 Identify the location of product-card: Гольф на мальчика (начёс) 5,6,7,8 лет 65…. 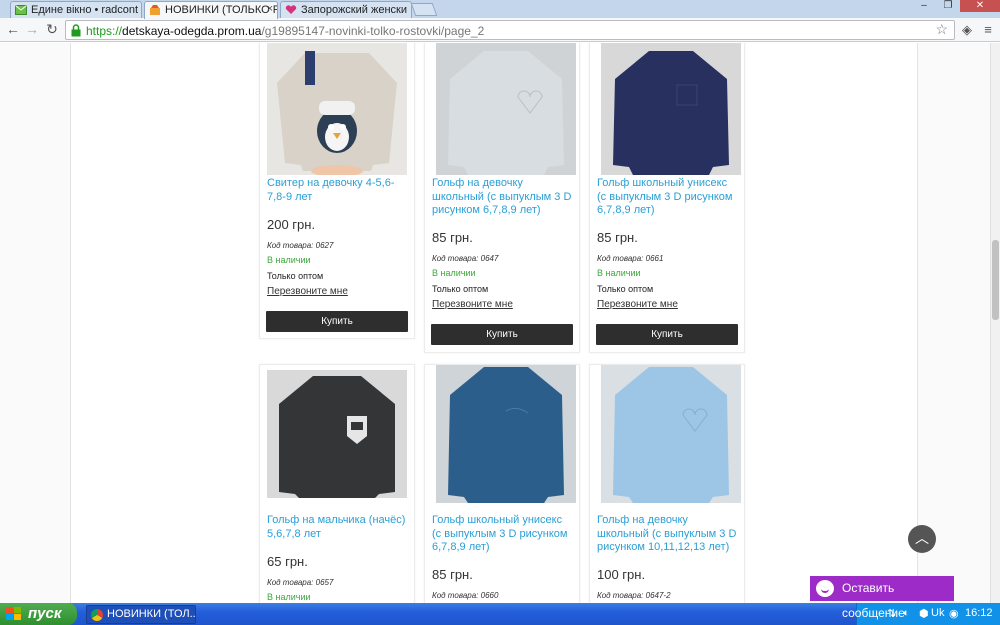
(337, 483).